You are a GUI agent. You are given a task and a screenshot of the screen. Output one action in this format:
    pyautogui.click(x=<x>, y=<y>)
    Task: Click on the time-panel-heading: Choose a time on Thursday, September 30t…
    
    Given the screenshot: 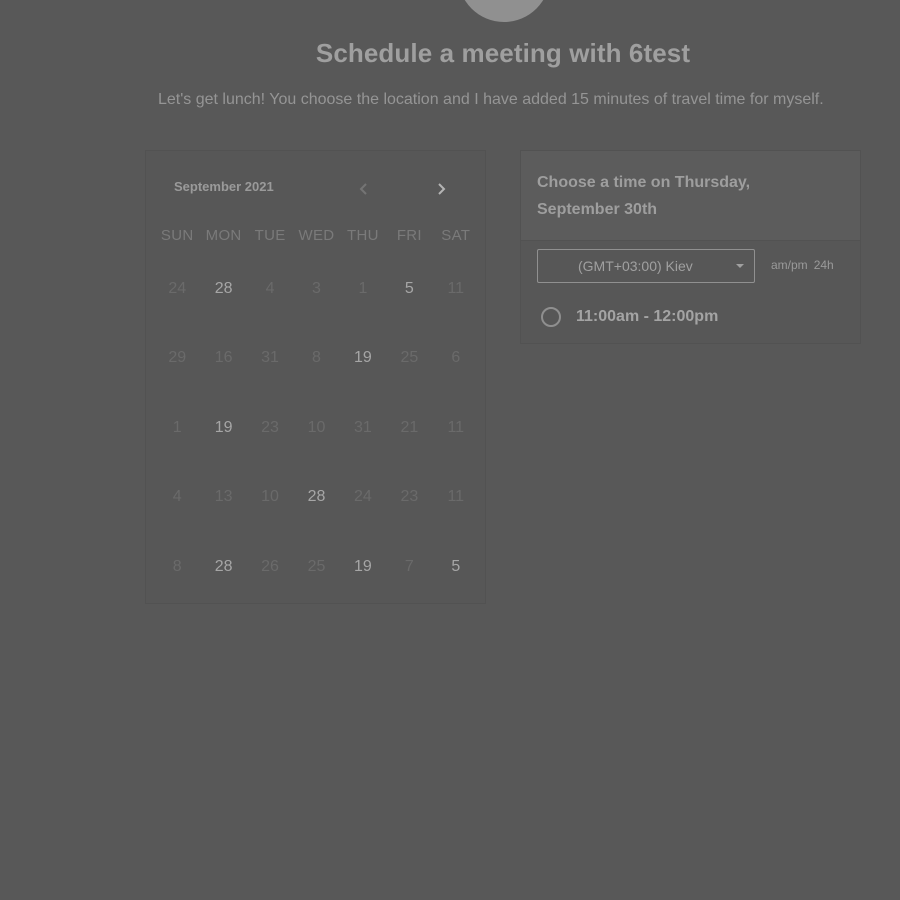 What is the action you would take?
    pyautogui.click(x=644, y=196)
    